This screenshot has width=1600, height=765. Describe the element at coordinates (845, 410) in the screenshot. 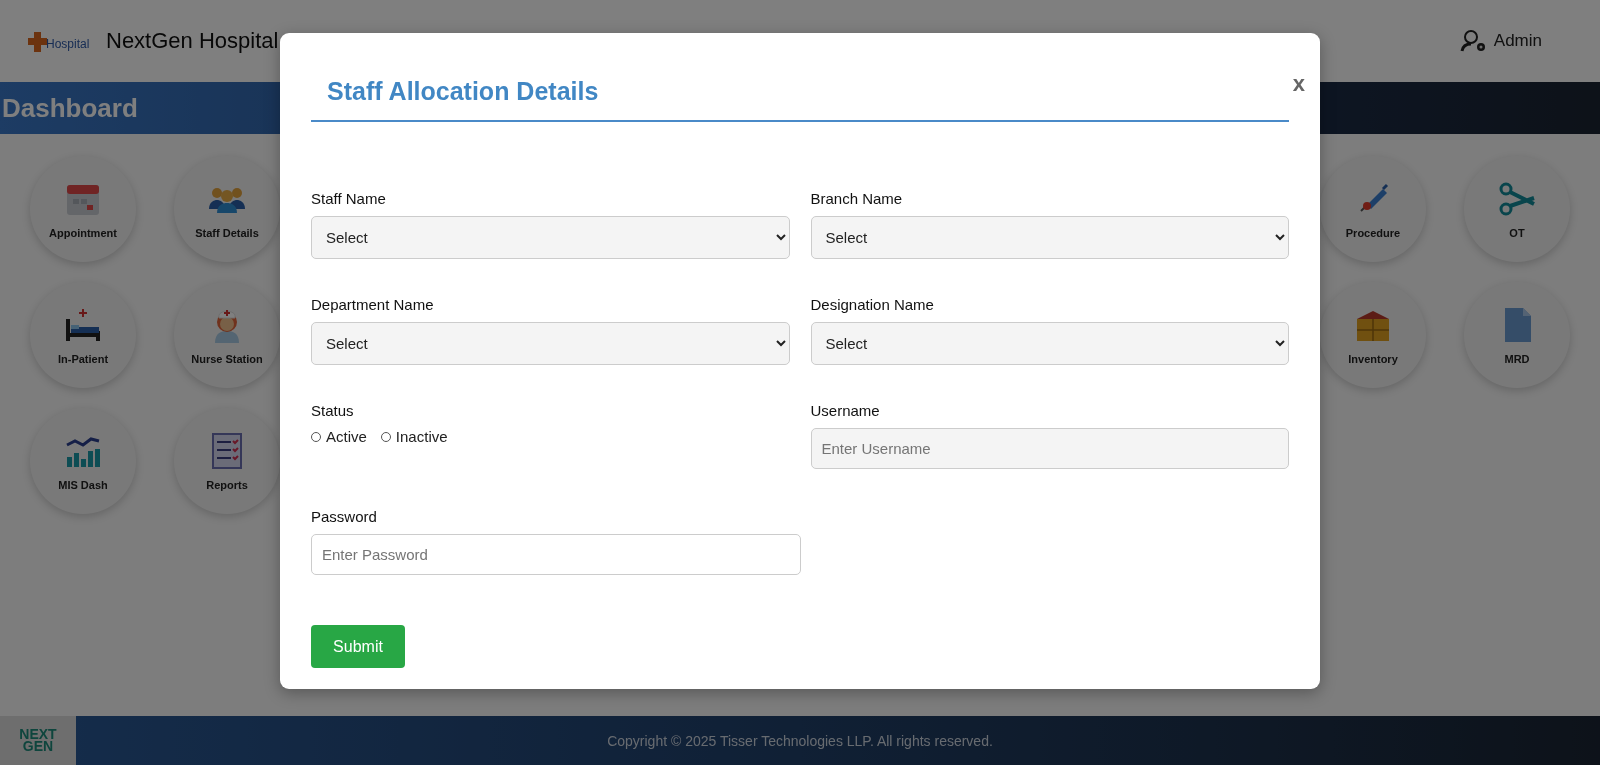

I see `field-label: Username` at that location.